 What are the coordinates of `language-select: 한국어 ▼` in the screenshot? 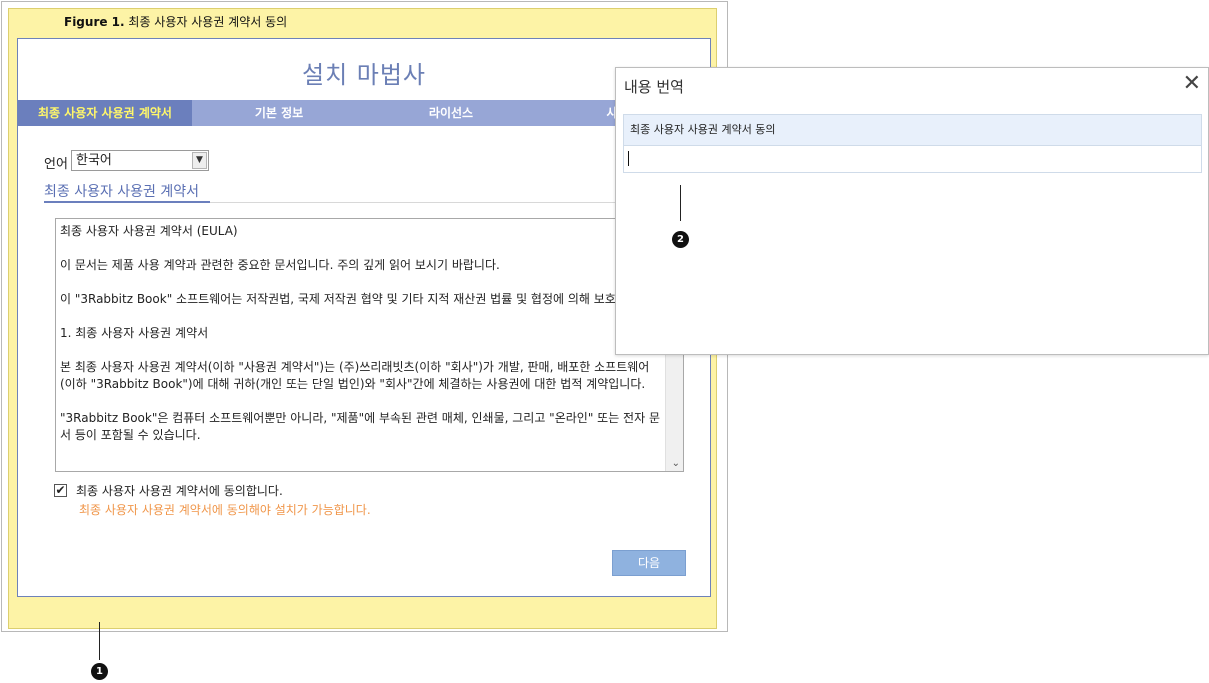 It's located at (140, 160).